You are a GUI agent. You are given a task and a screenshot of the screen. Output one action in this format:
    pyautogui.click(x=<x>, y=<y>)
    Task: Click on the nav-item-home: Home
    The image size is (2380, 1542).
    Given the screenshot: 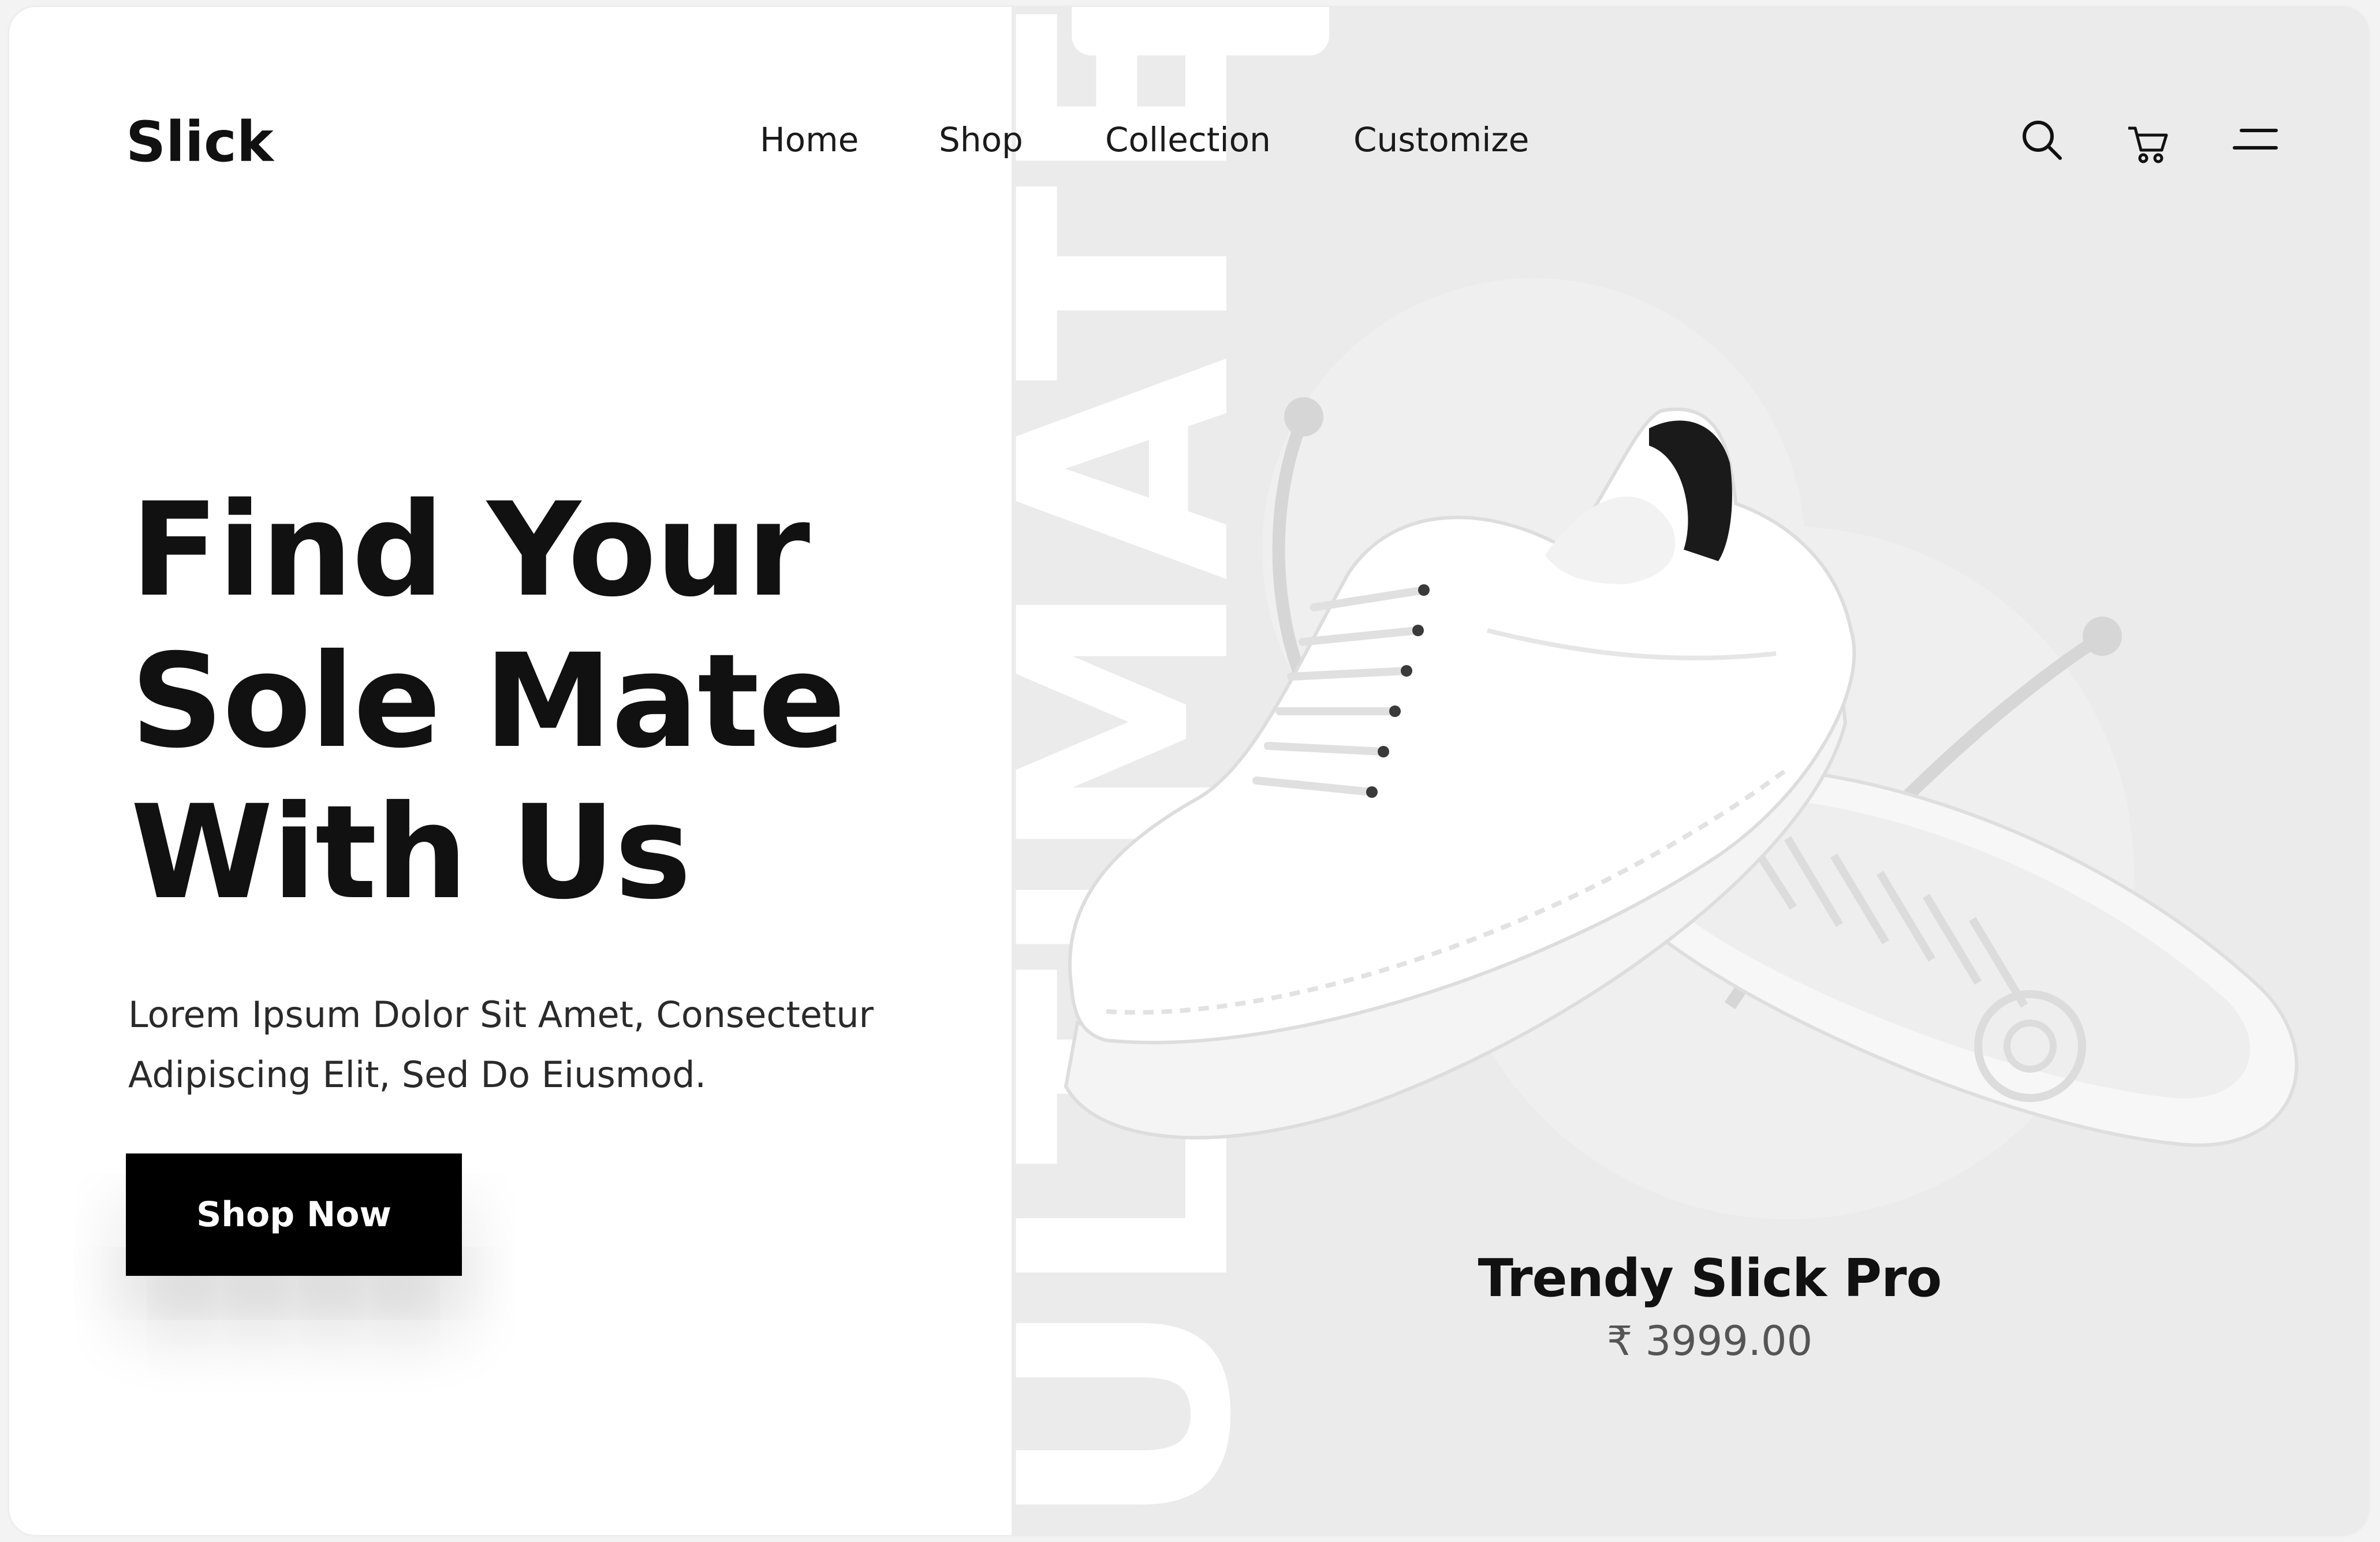 What is the action you would take?
    pyautogui.click(x=809, y=139)
    